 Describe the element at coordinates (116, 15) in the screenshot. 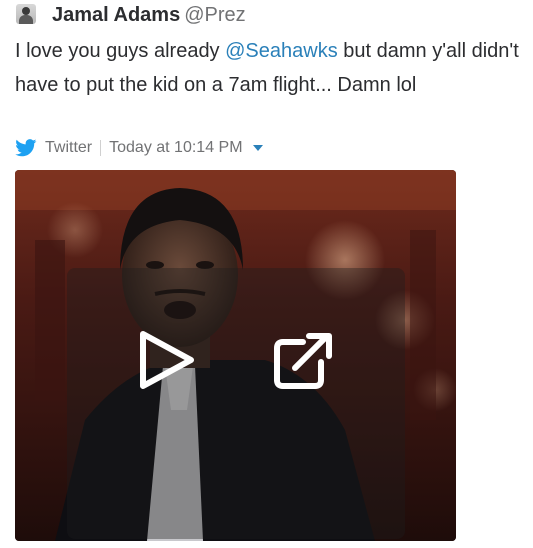

I see `author-name: Jamal Adams` at that location.